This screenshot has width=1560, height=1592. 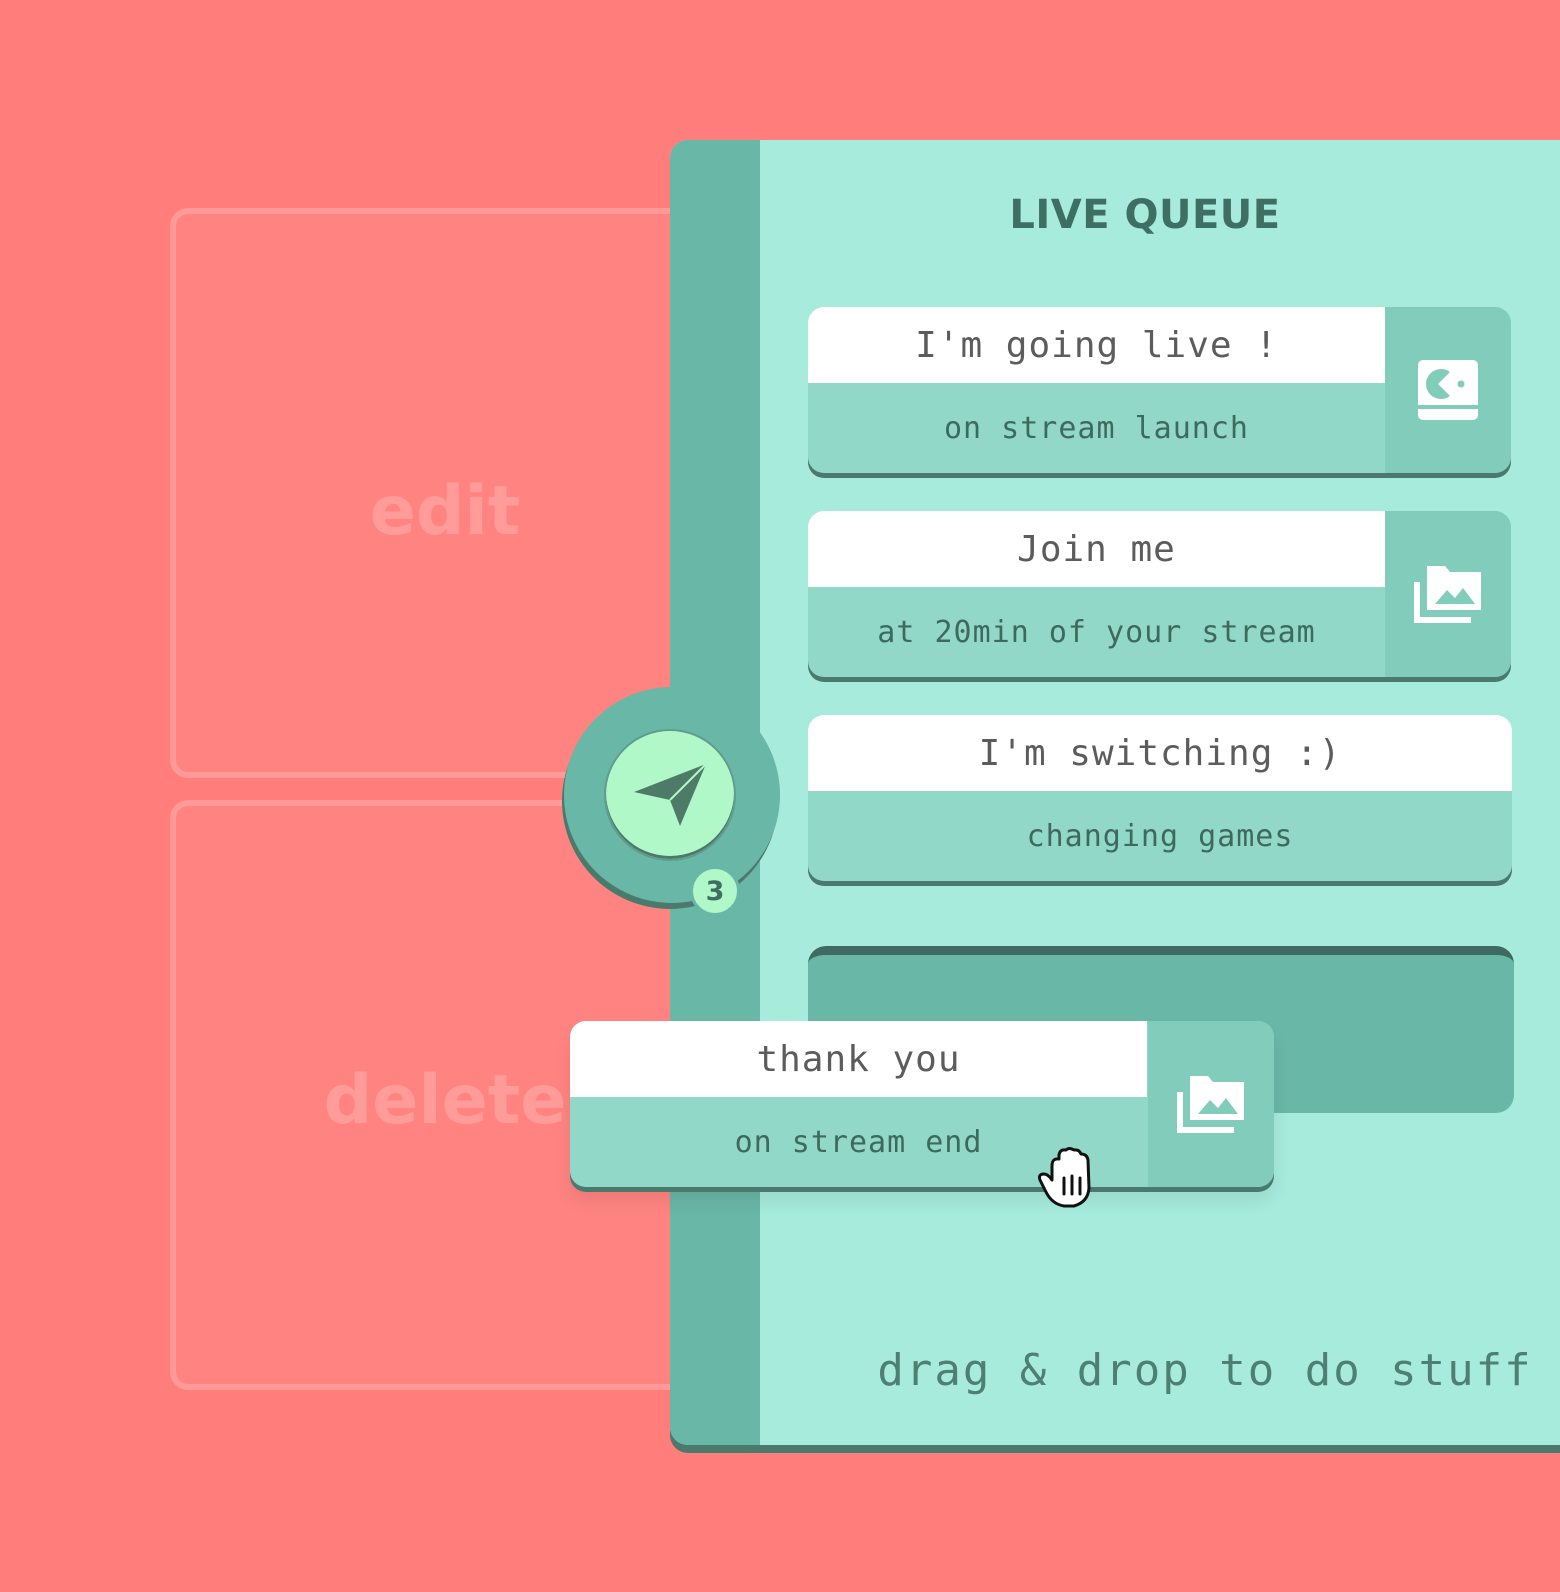 What do you see at coordinates (445, 511) in the screenshot?
I see `edit-zone-label: edit` at bounding box center [445, 511].